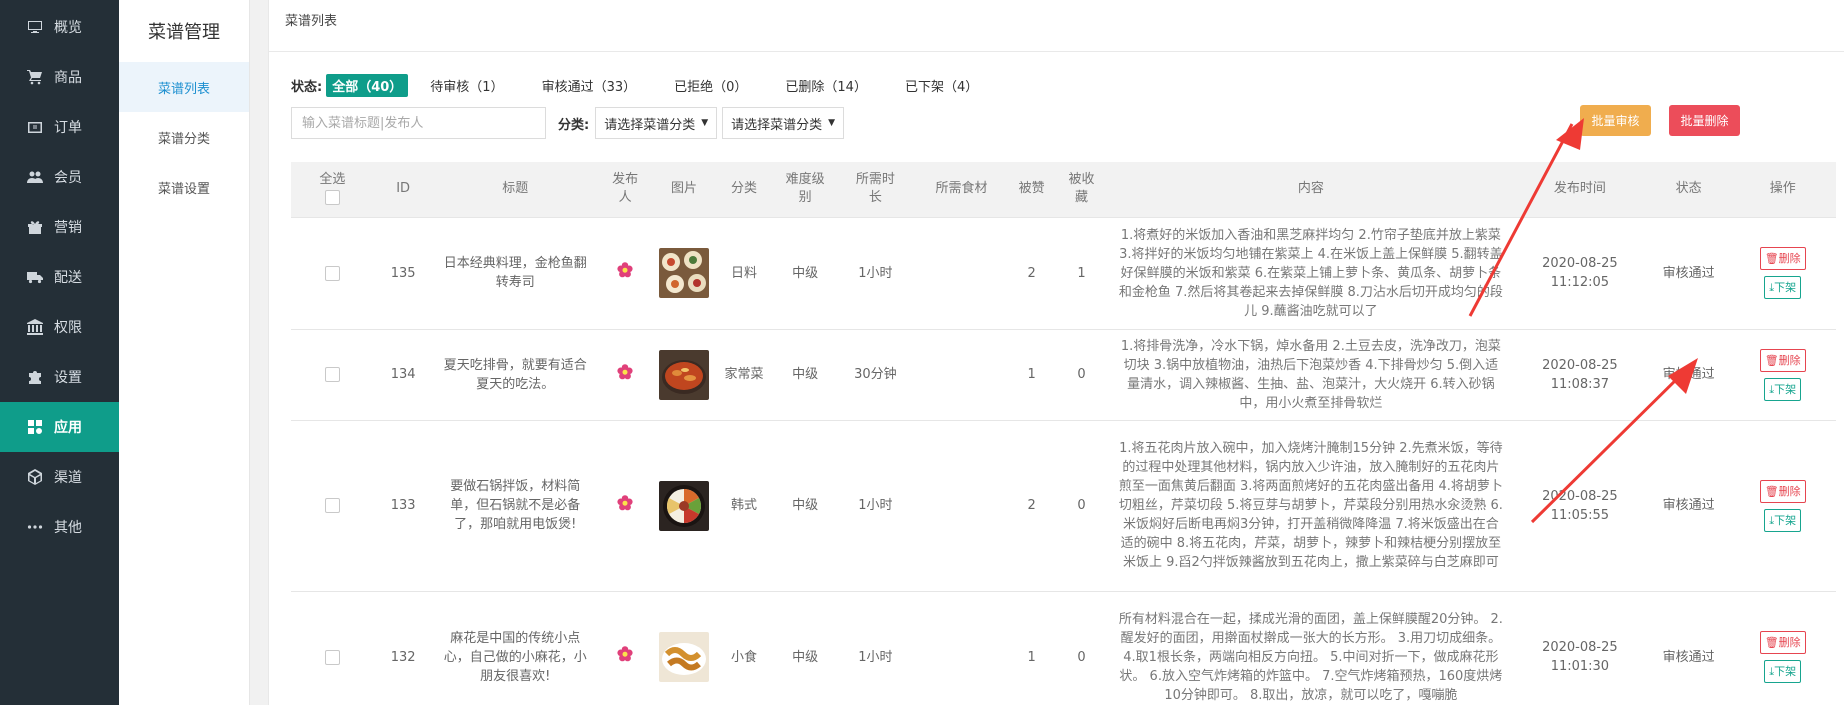  Describe the element at coordinates (466, 85) in the screenshot. I see `status-tab-pending: 待审核（1）` at that location.